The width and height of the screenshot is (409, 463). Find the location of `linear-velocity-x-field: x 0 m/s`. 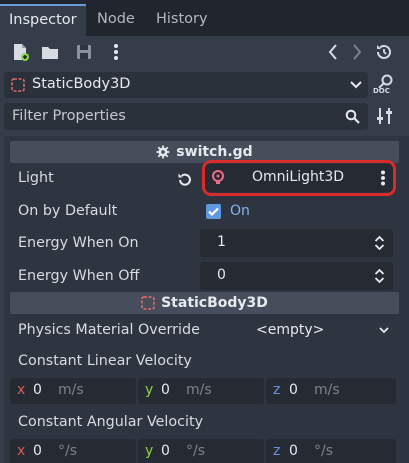

linear-velocity-x-field: x 0 m/s is located at coordinates (73, 391).